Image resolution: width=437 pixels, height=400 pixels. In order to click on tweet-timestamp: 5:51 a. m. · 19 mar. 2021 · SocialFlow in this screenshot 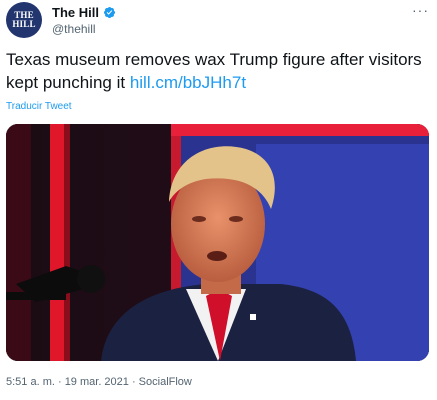, I will do `click(99, 382)`.